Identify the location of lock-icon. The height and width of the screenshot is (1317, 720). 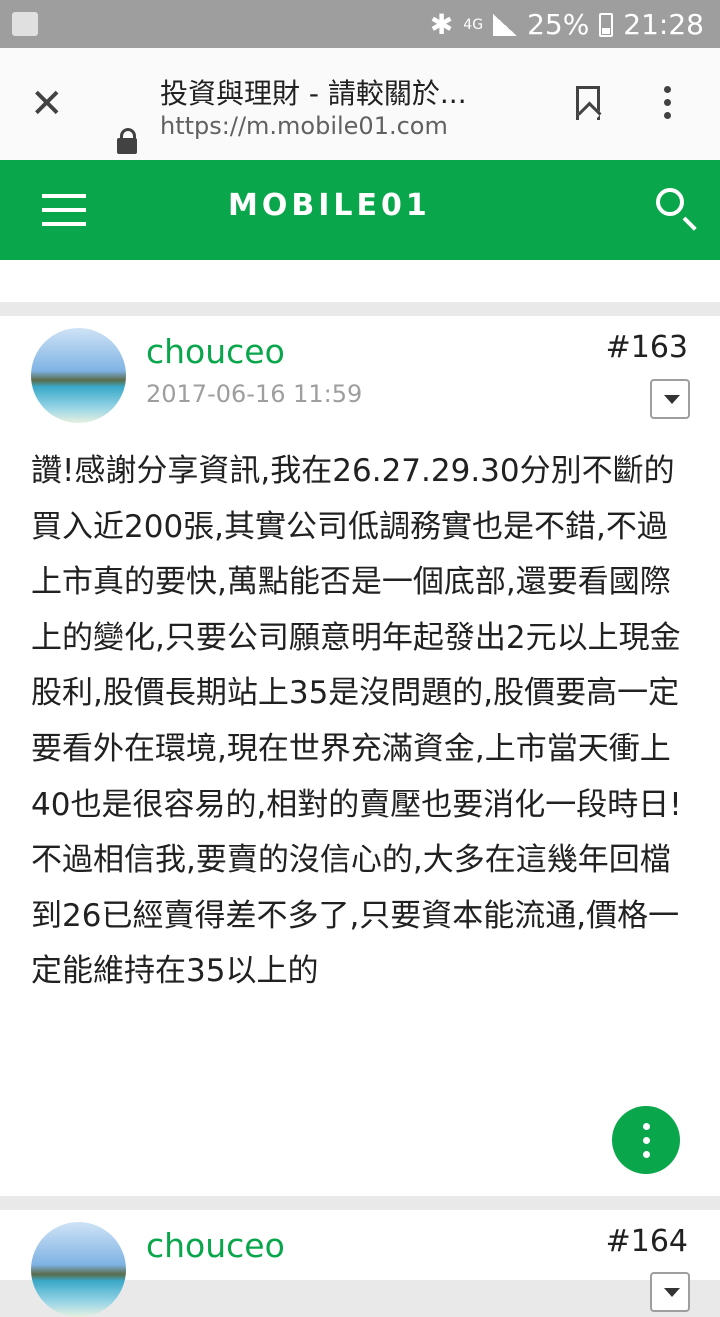
(127, 141).